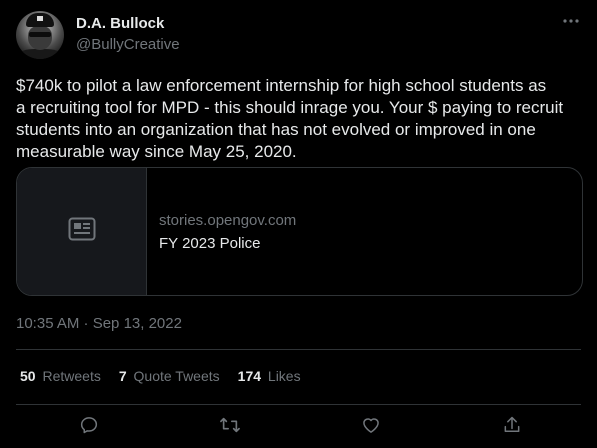 The height and width of the screenshot is (448, 597). I want to click on avatar-glasses, so click(40, 34).